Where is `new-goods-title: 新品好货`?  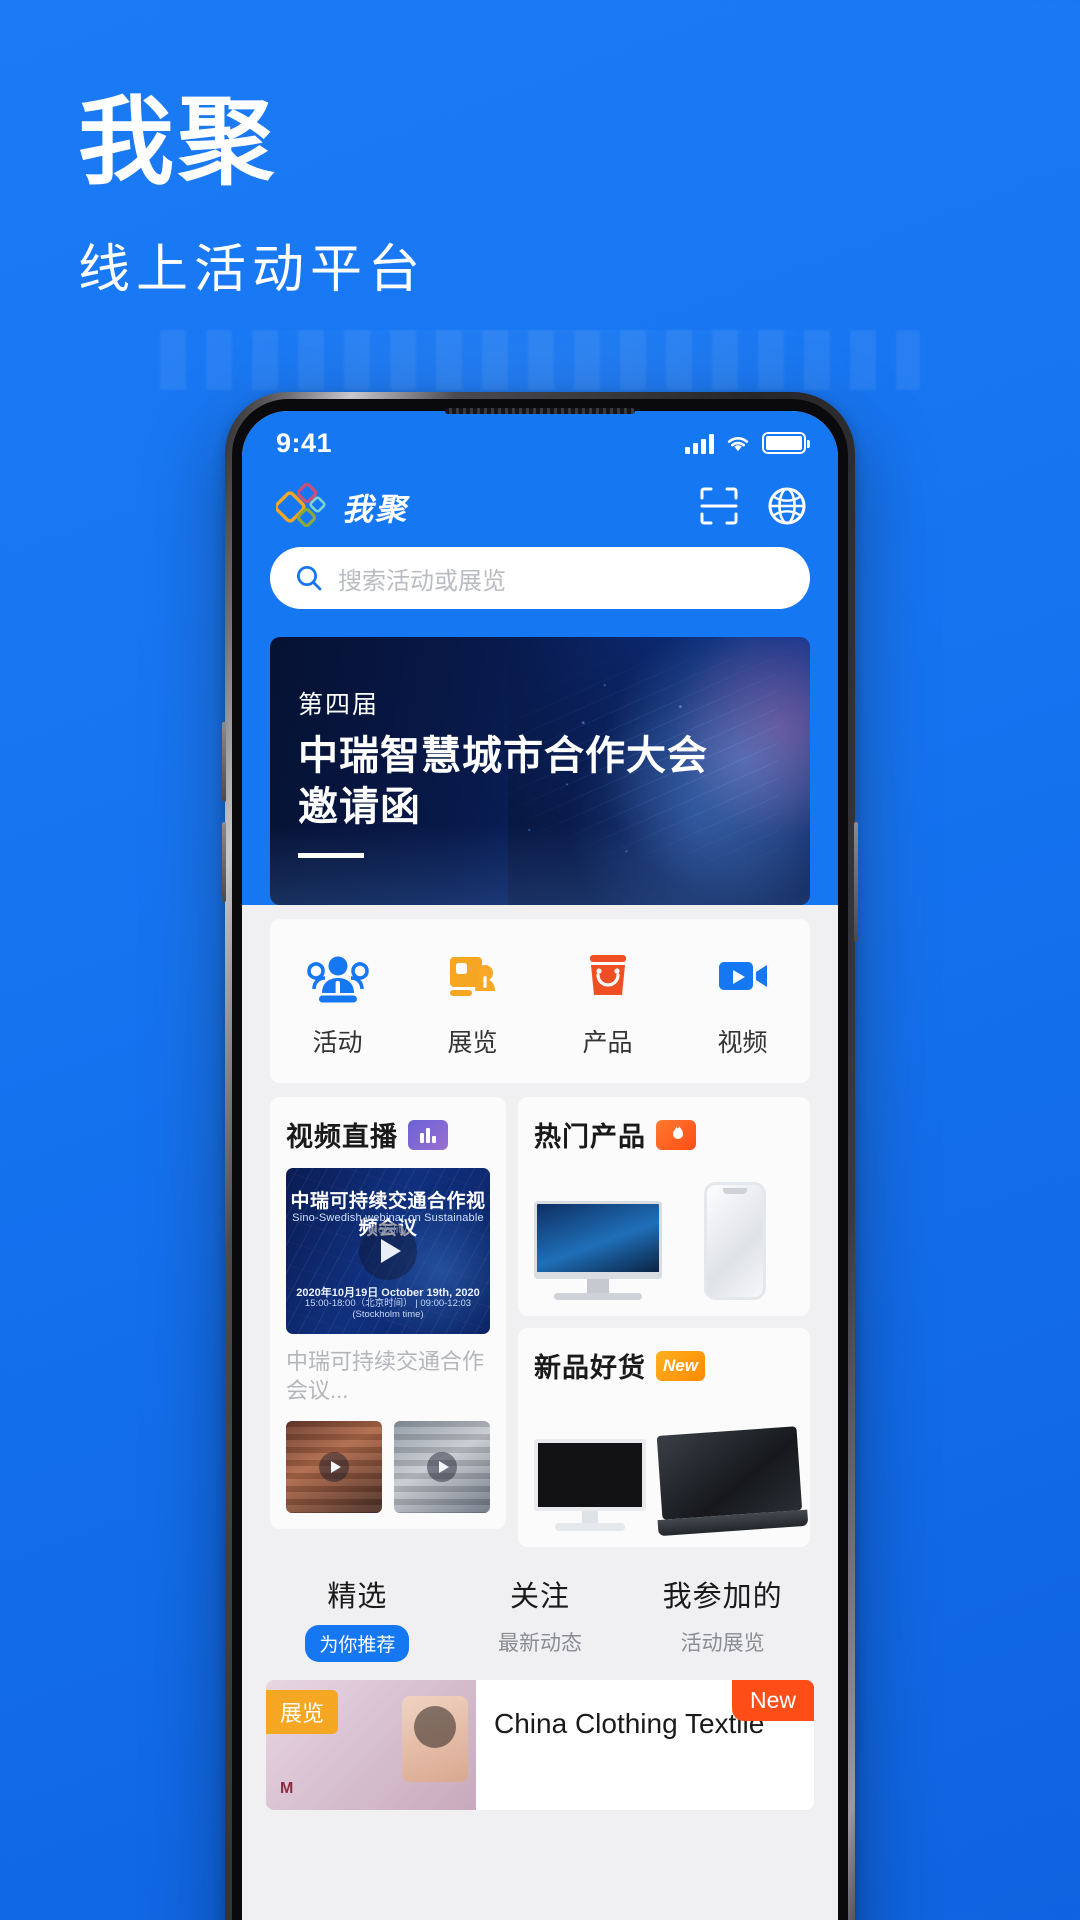 new-goods-title: 新品好货 is located at coordinates (590, 1368).